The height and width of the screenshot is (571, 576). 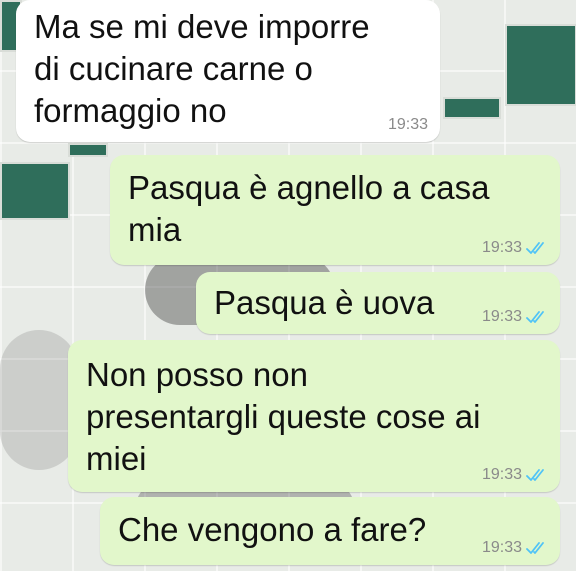 I want to click on outgoing-message-bubble: Pasqua è uova 19:33, so click(x=378, y=303).